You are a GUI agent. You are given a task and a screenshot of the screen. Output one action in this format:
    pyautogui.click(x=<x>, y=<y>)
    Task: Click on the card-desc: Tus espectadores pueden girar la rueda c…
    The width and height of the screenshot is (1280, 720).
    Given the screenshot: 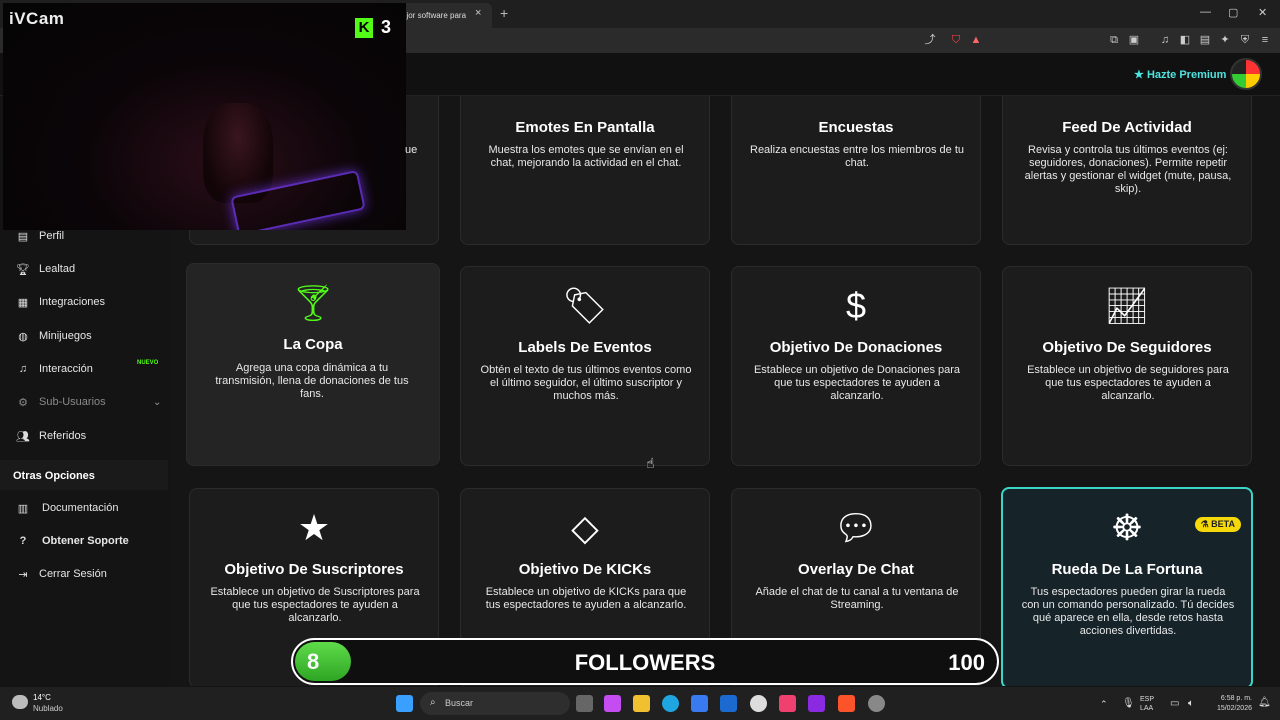 What is the action you would take?
    pyautogui.click(x=1128, y=611)
    